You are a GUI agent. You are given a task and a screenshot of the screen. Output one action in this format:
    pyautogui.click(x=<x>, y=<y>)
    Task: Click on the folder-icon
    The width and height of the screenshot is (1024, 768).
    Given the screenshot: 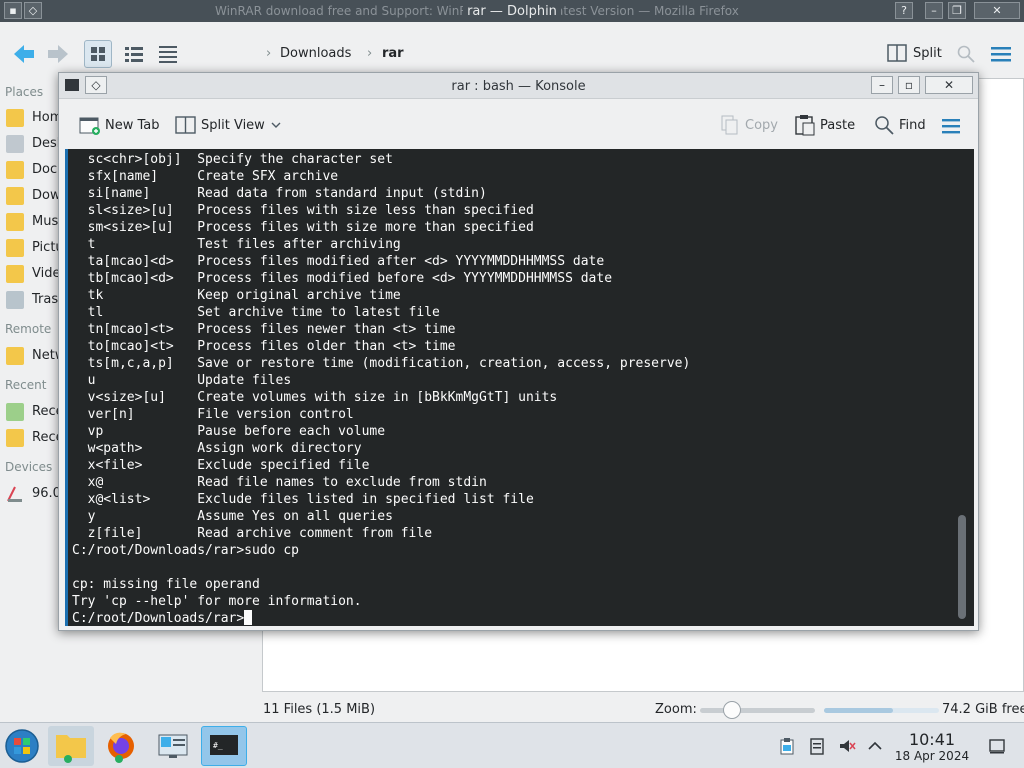 What is the action you would take?
    pyautogui.click(x=71, y=749)
    